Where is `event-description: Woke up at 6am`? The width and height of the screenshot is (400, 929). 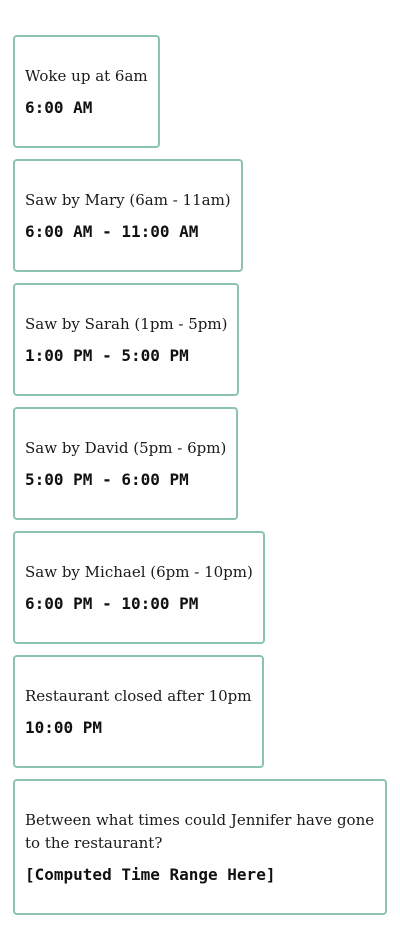
event-description: Woke up at 6am is located at coordinates (86, 76).